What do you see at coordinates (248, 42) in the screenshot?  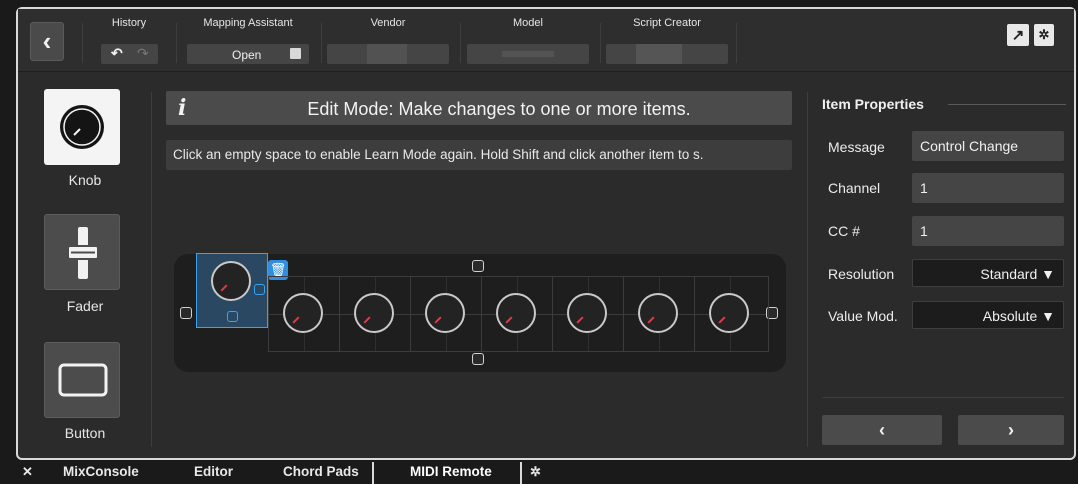 I see `mapping-assistant-group: Mapping Assistant Open` at bounding box center [248, 42].